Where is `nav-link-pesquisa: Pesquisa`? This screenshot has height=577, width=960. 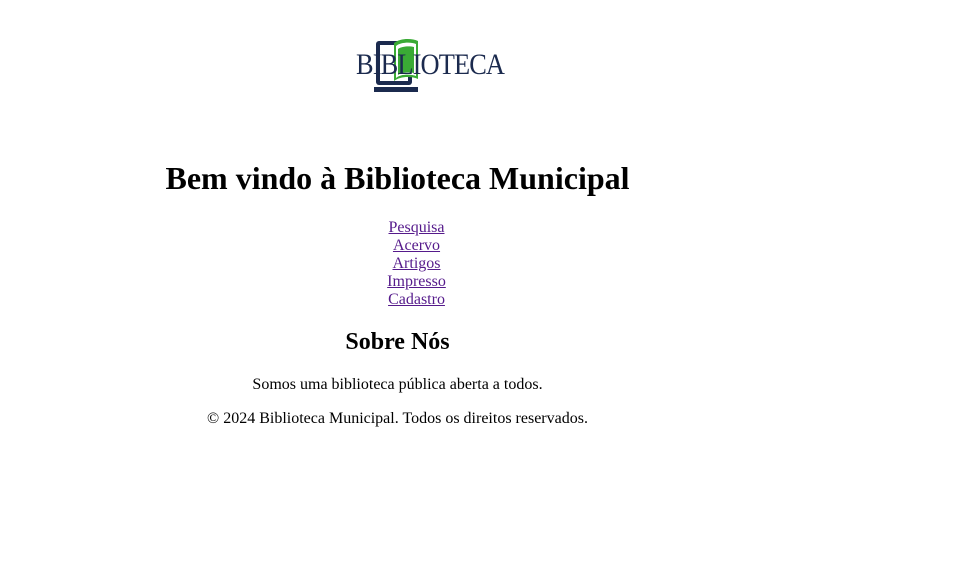
nav-link-pesquisa: Pesquisa is located at coordinates (416, 228).